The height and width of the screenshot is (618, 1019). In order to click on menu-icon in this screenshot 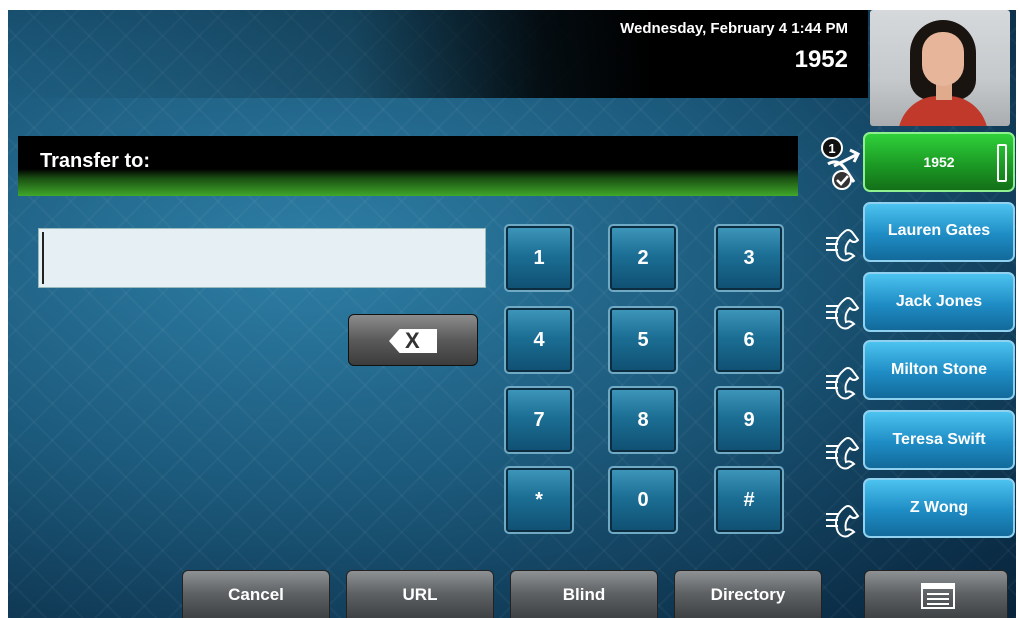, I will do `click(938, 596)`.